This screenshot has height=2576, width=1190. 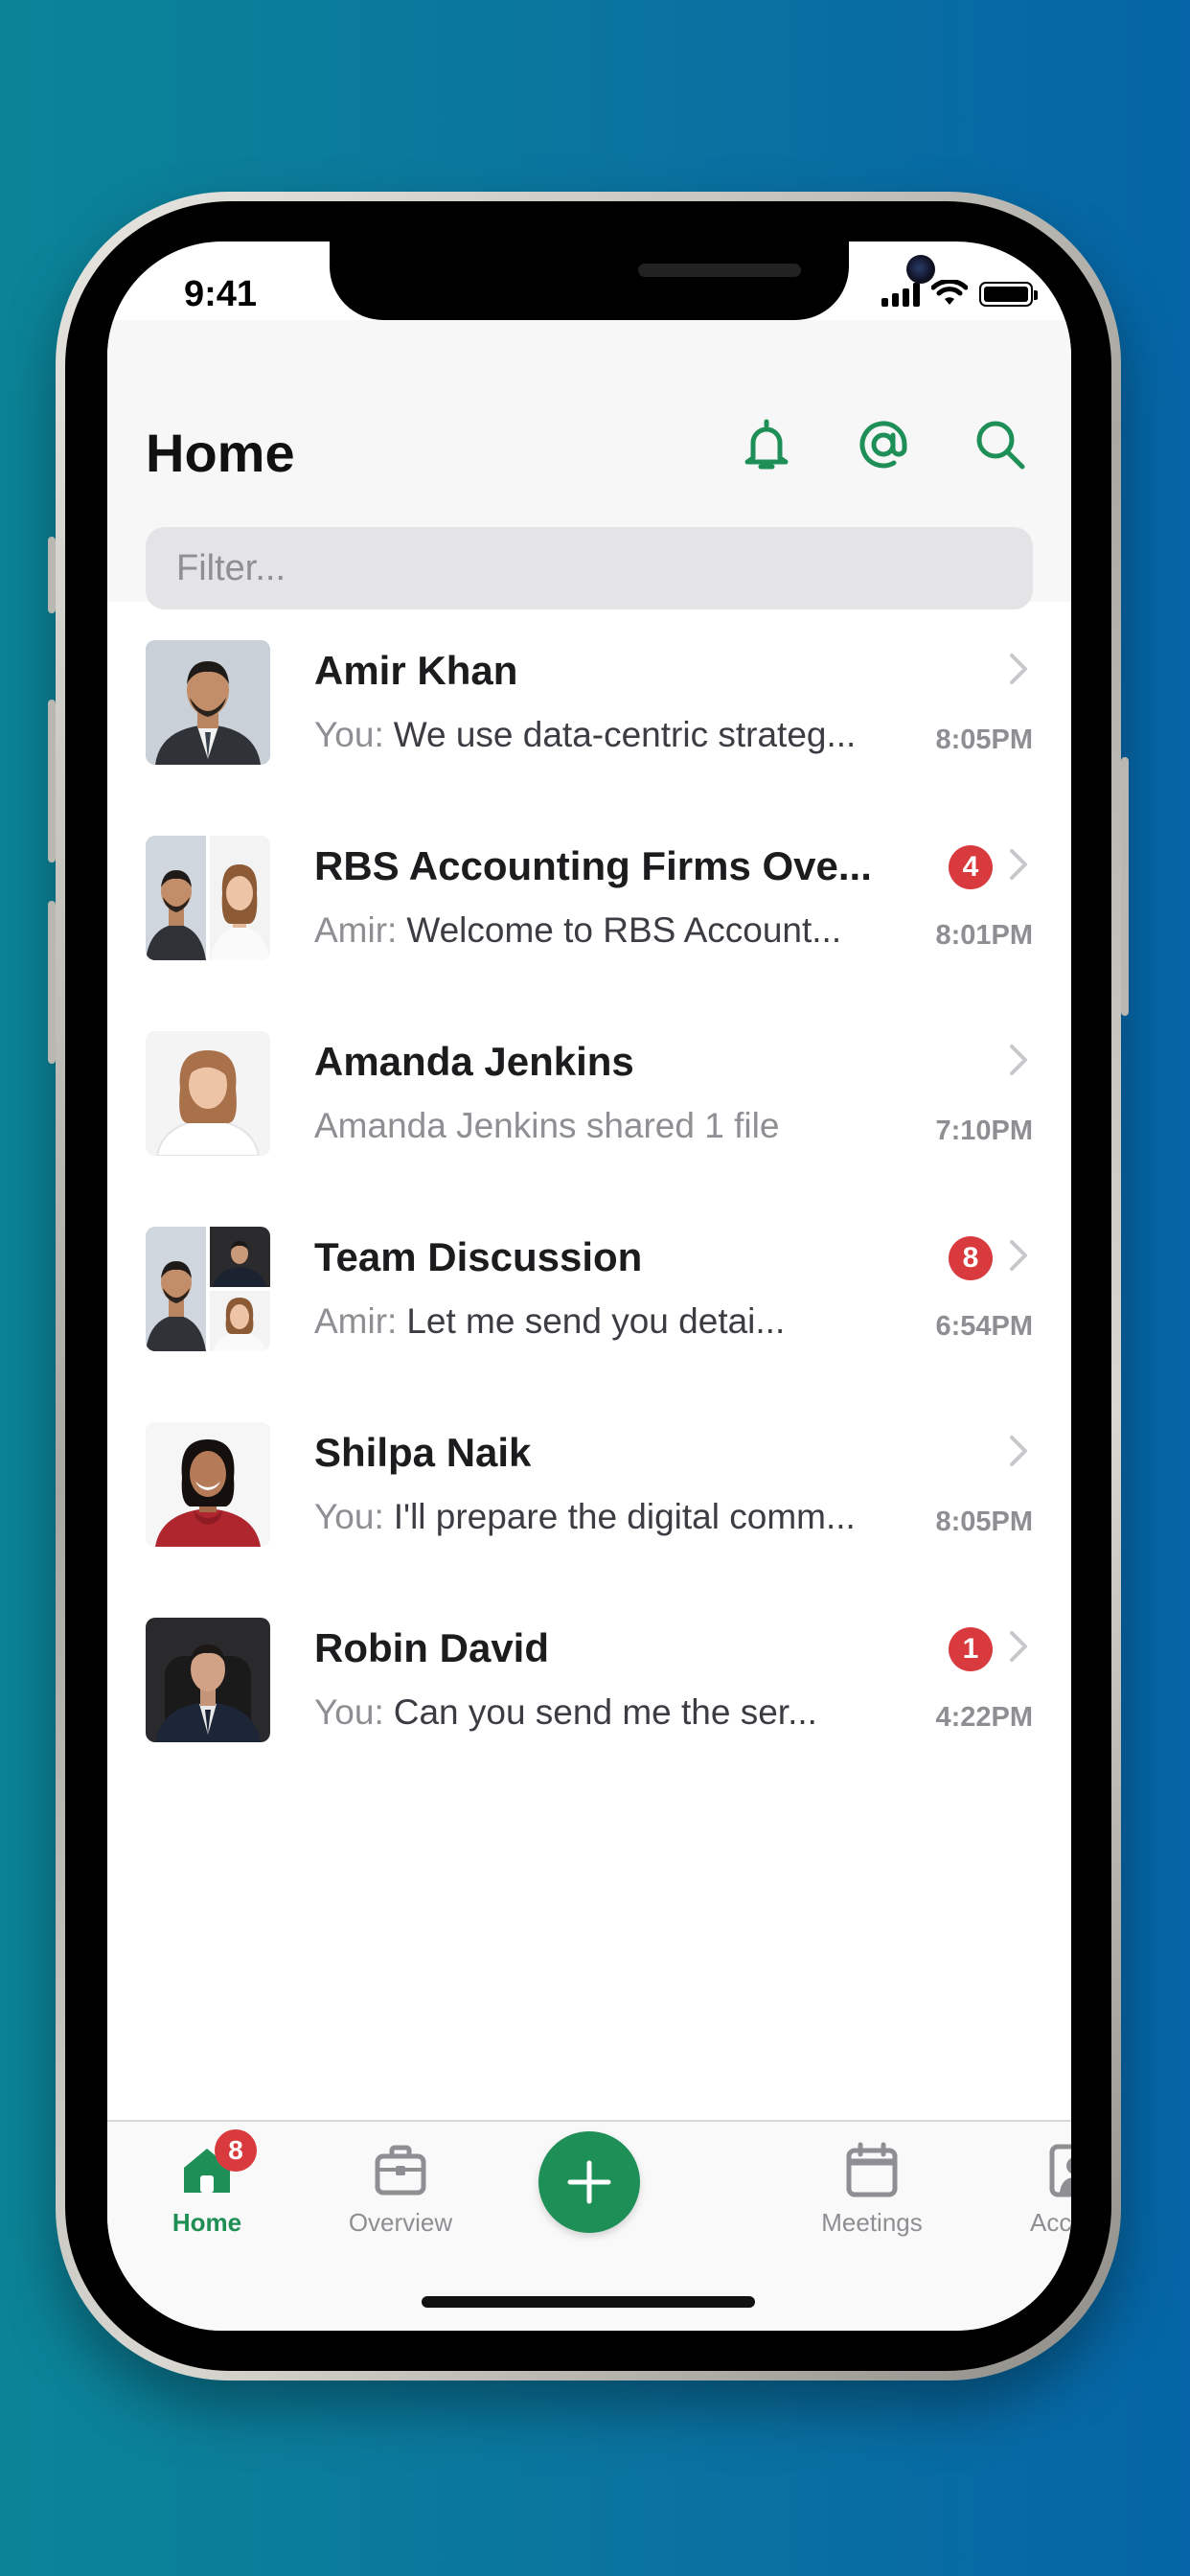 What do you see at coordinates (1030, 2189) in the screenshot?
I see `tab-account: Account` at bounding box center [1030, 2189].